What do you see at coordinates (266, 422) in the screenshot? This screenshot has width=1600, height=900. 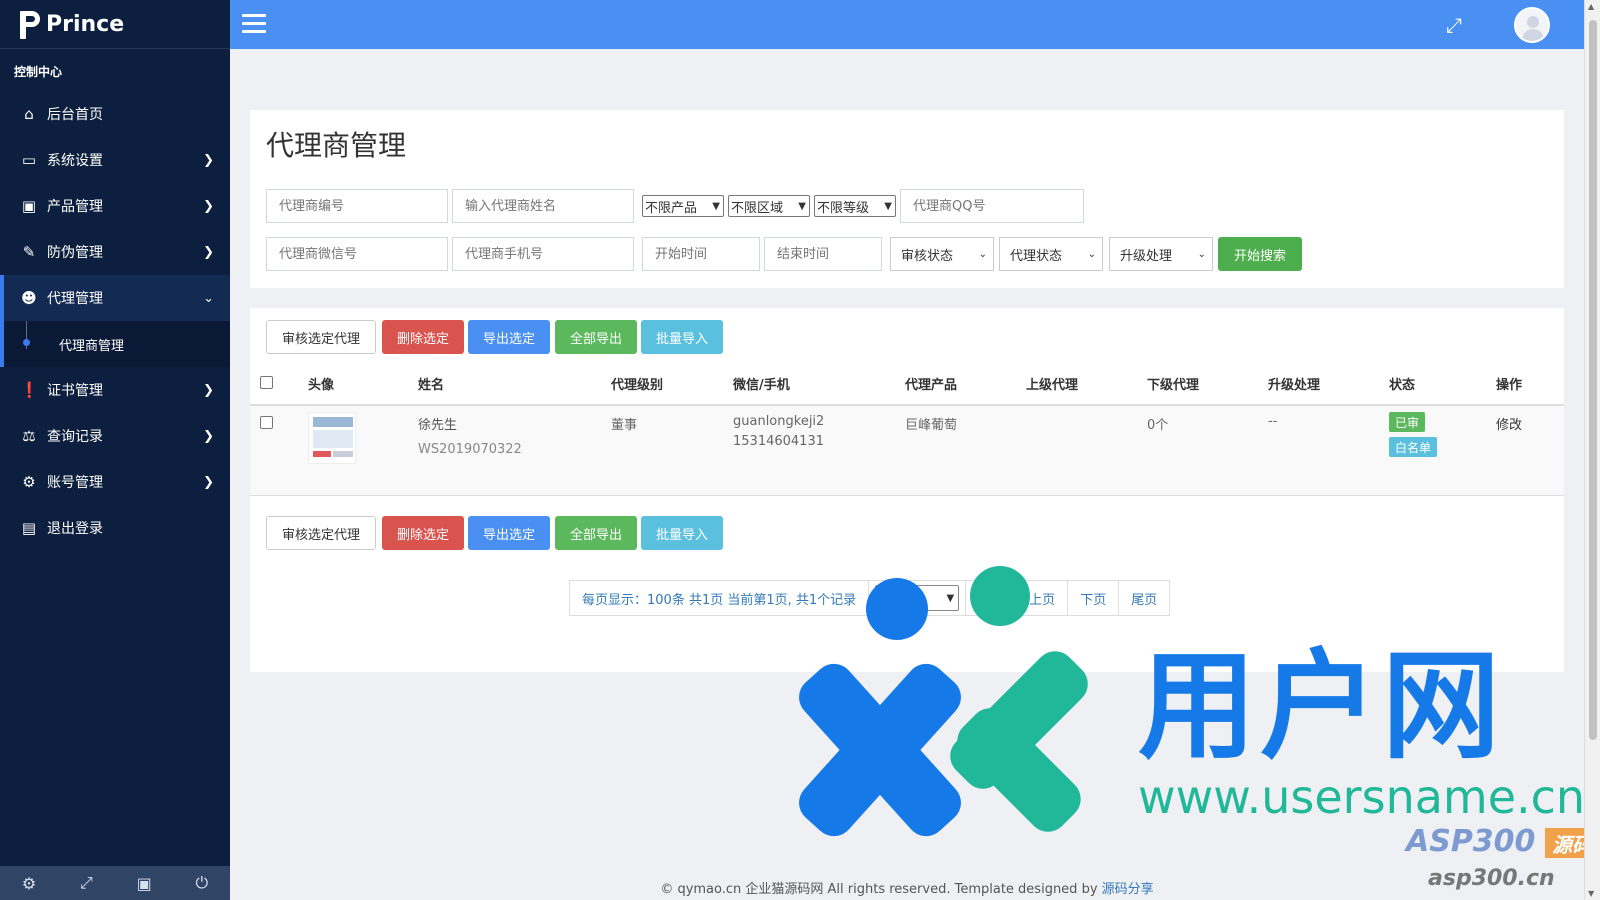 I see `row-checkbox` at bounding box center [266, 422].